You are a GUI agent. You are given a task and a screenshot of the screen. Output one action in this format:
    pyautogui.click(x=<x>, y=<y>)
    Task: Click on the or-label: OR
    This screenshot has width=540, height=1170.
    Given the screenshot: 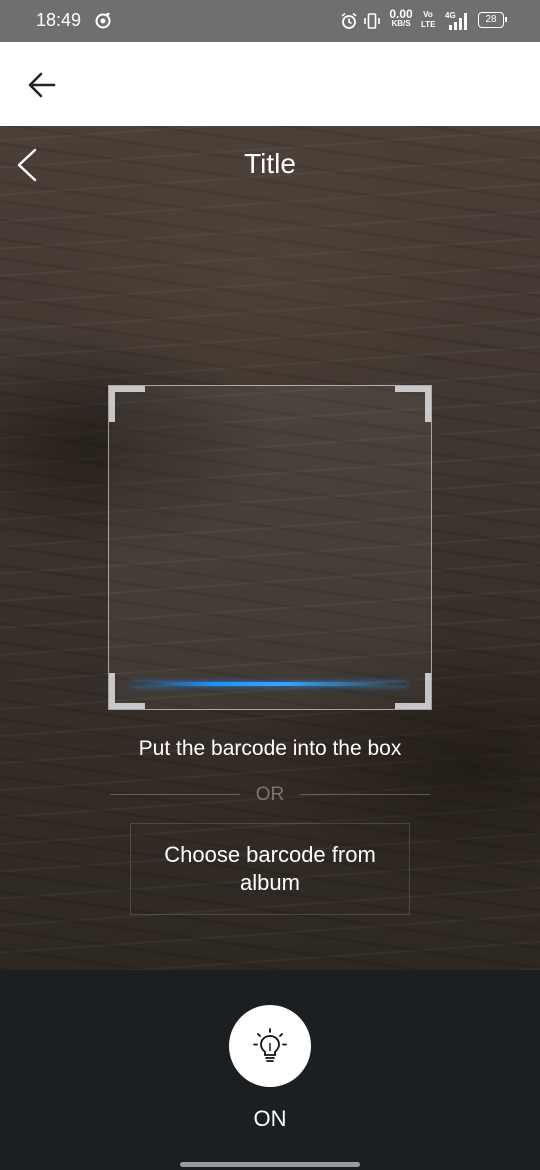 What is the action you would take?
    pyautogui.click(x=270, y=794)
    